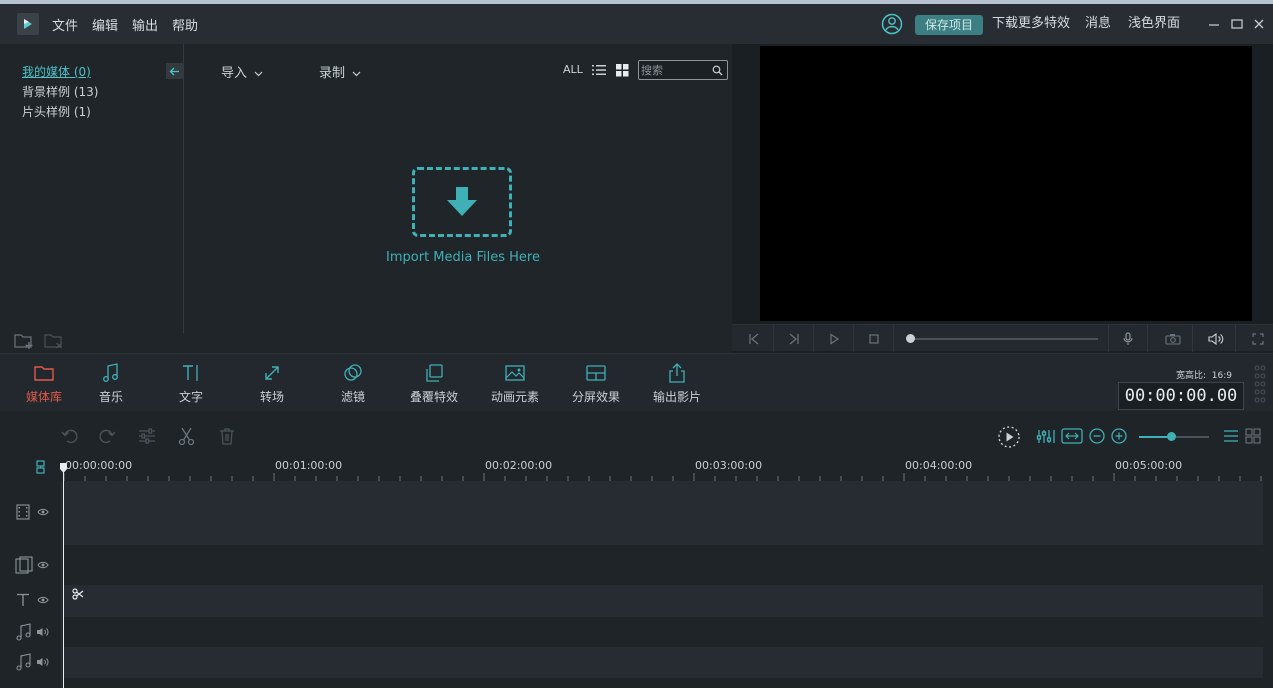  What do you see at coordinates (1232, 436) in the screenshot?
I see `track-list-icon` at bounding box center [1232, 436].